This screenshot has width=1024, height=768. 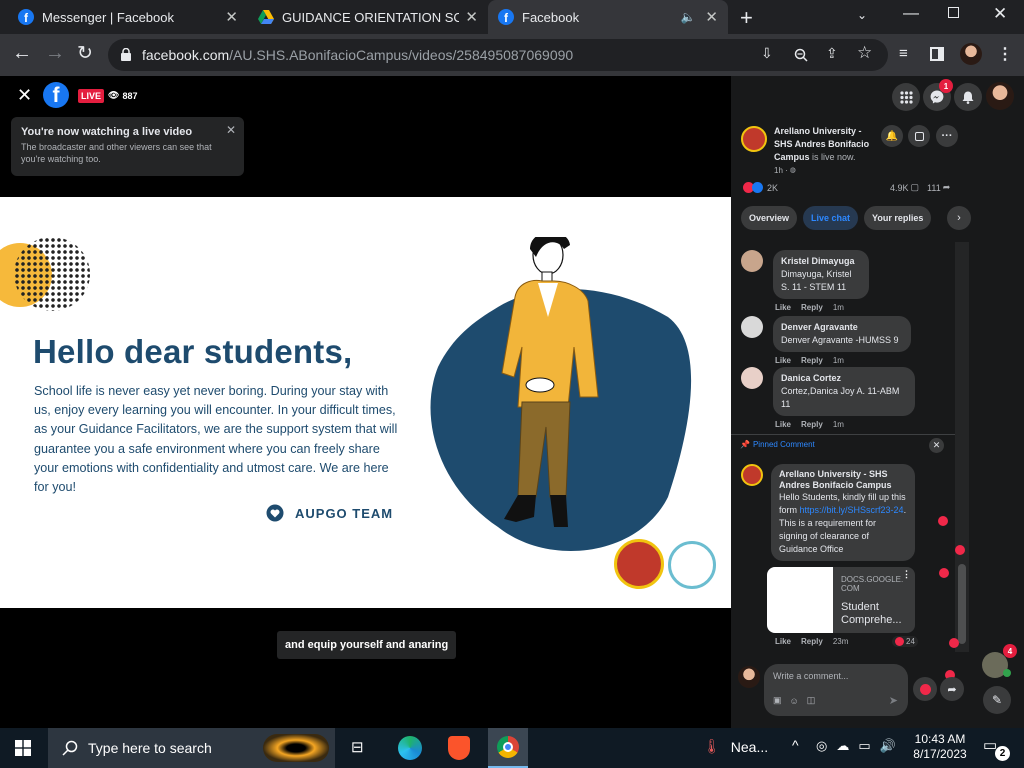 What do you see at coordinates (801, 55) in the screenshot?
I see `zoom-icon` at bounding box center [801, 55].